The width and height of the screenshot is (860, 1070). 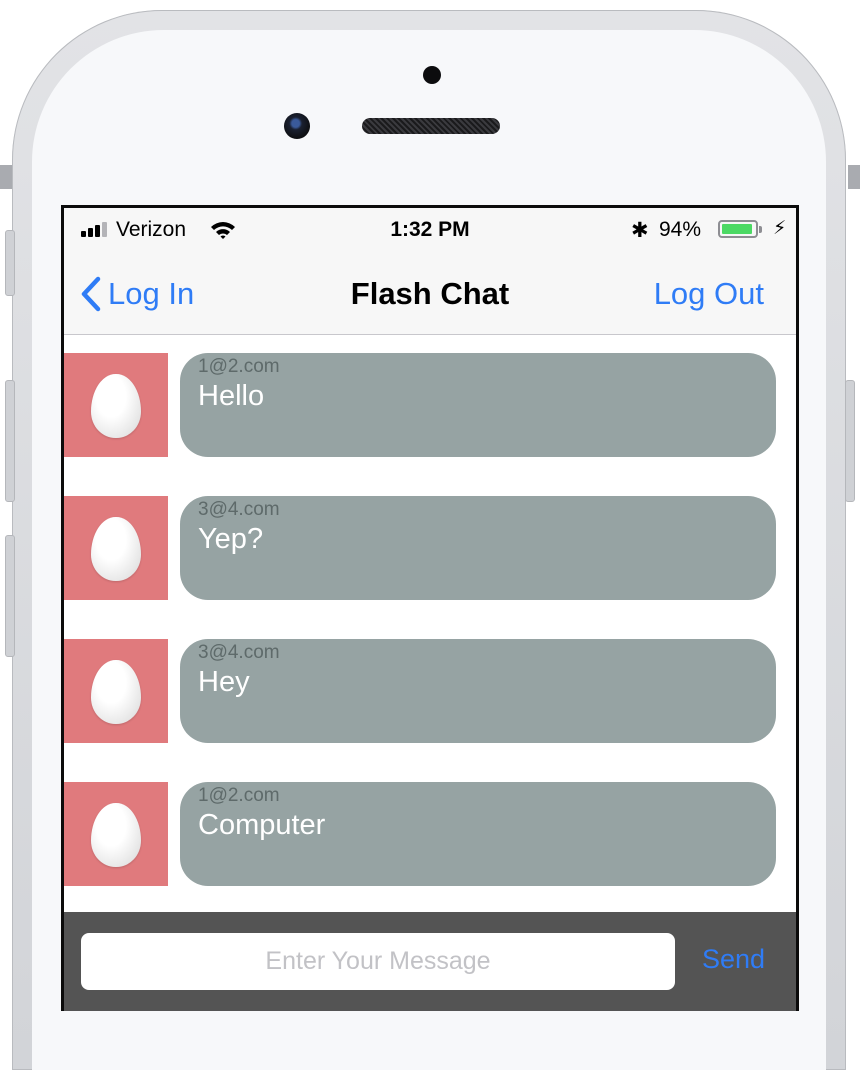 What do you see at coordinates (760, 229) in the screenshot?
I see `battery-cap` at bounding box center [760, 229].